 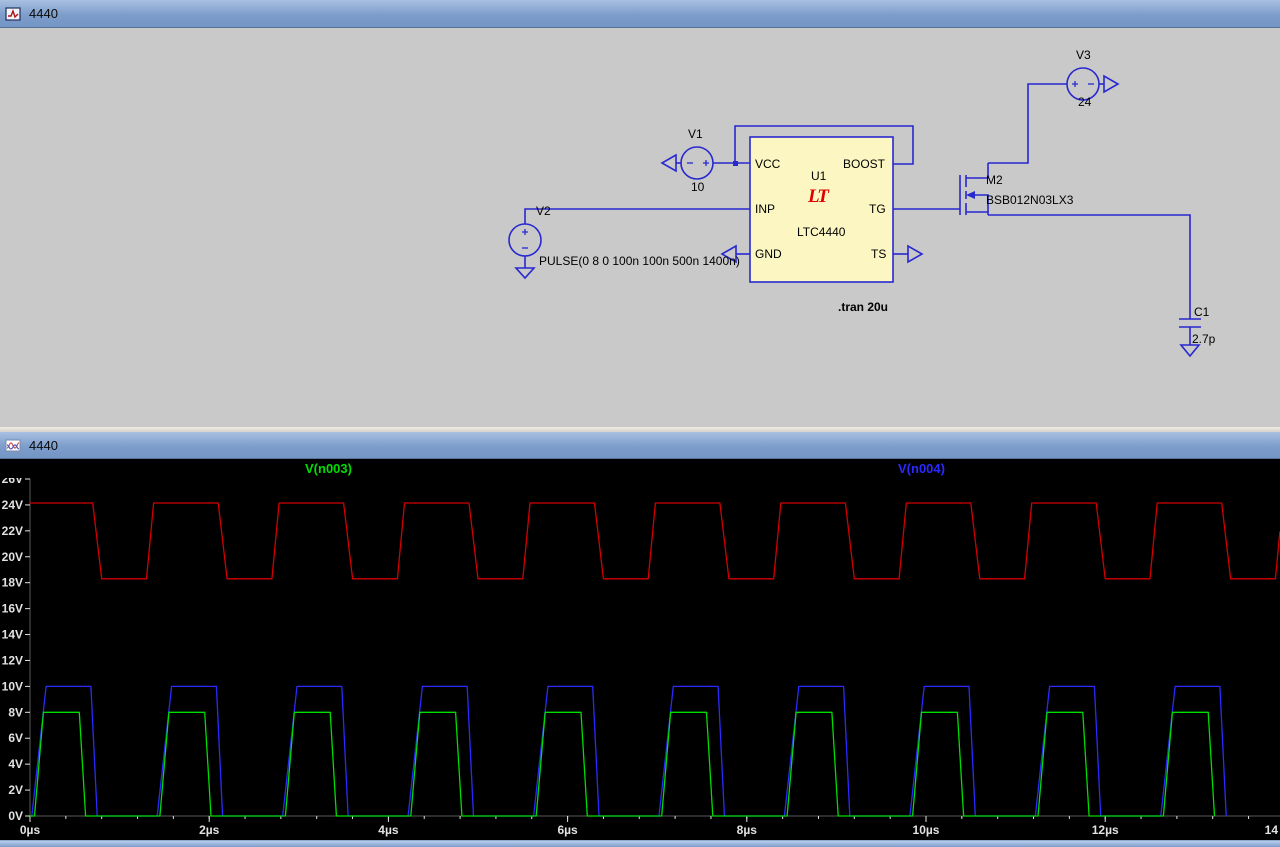 What do you see at coordinates (864, 164) in the screenshot?
I see `u1-pin-boost-label: BOOST` at bounding box center [864, 164].